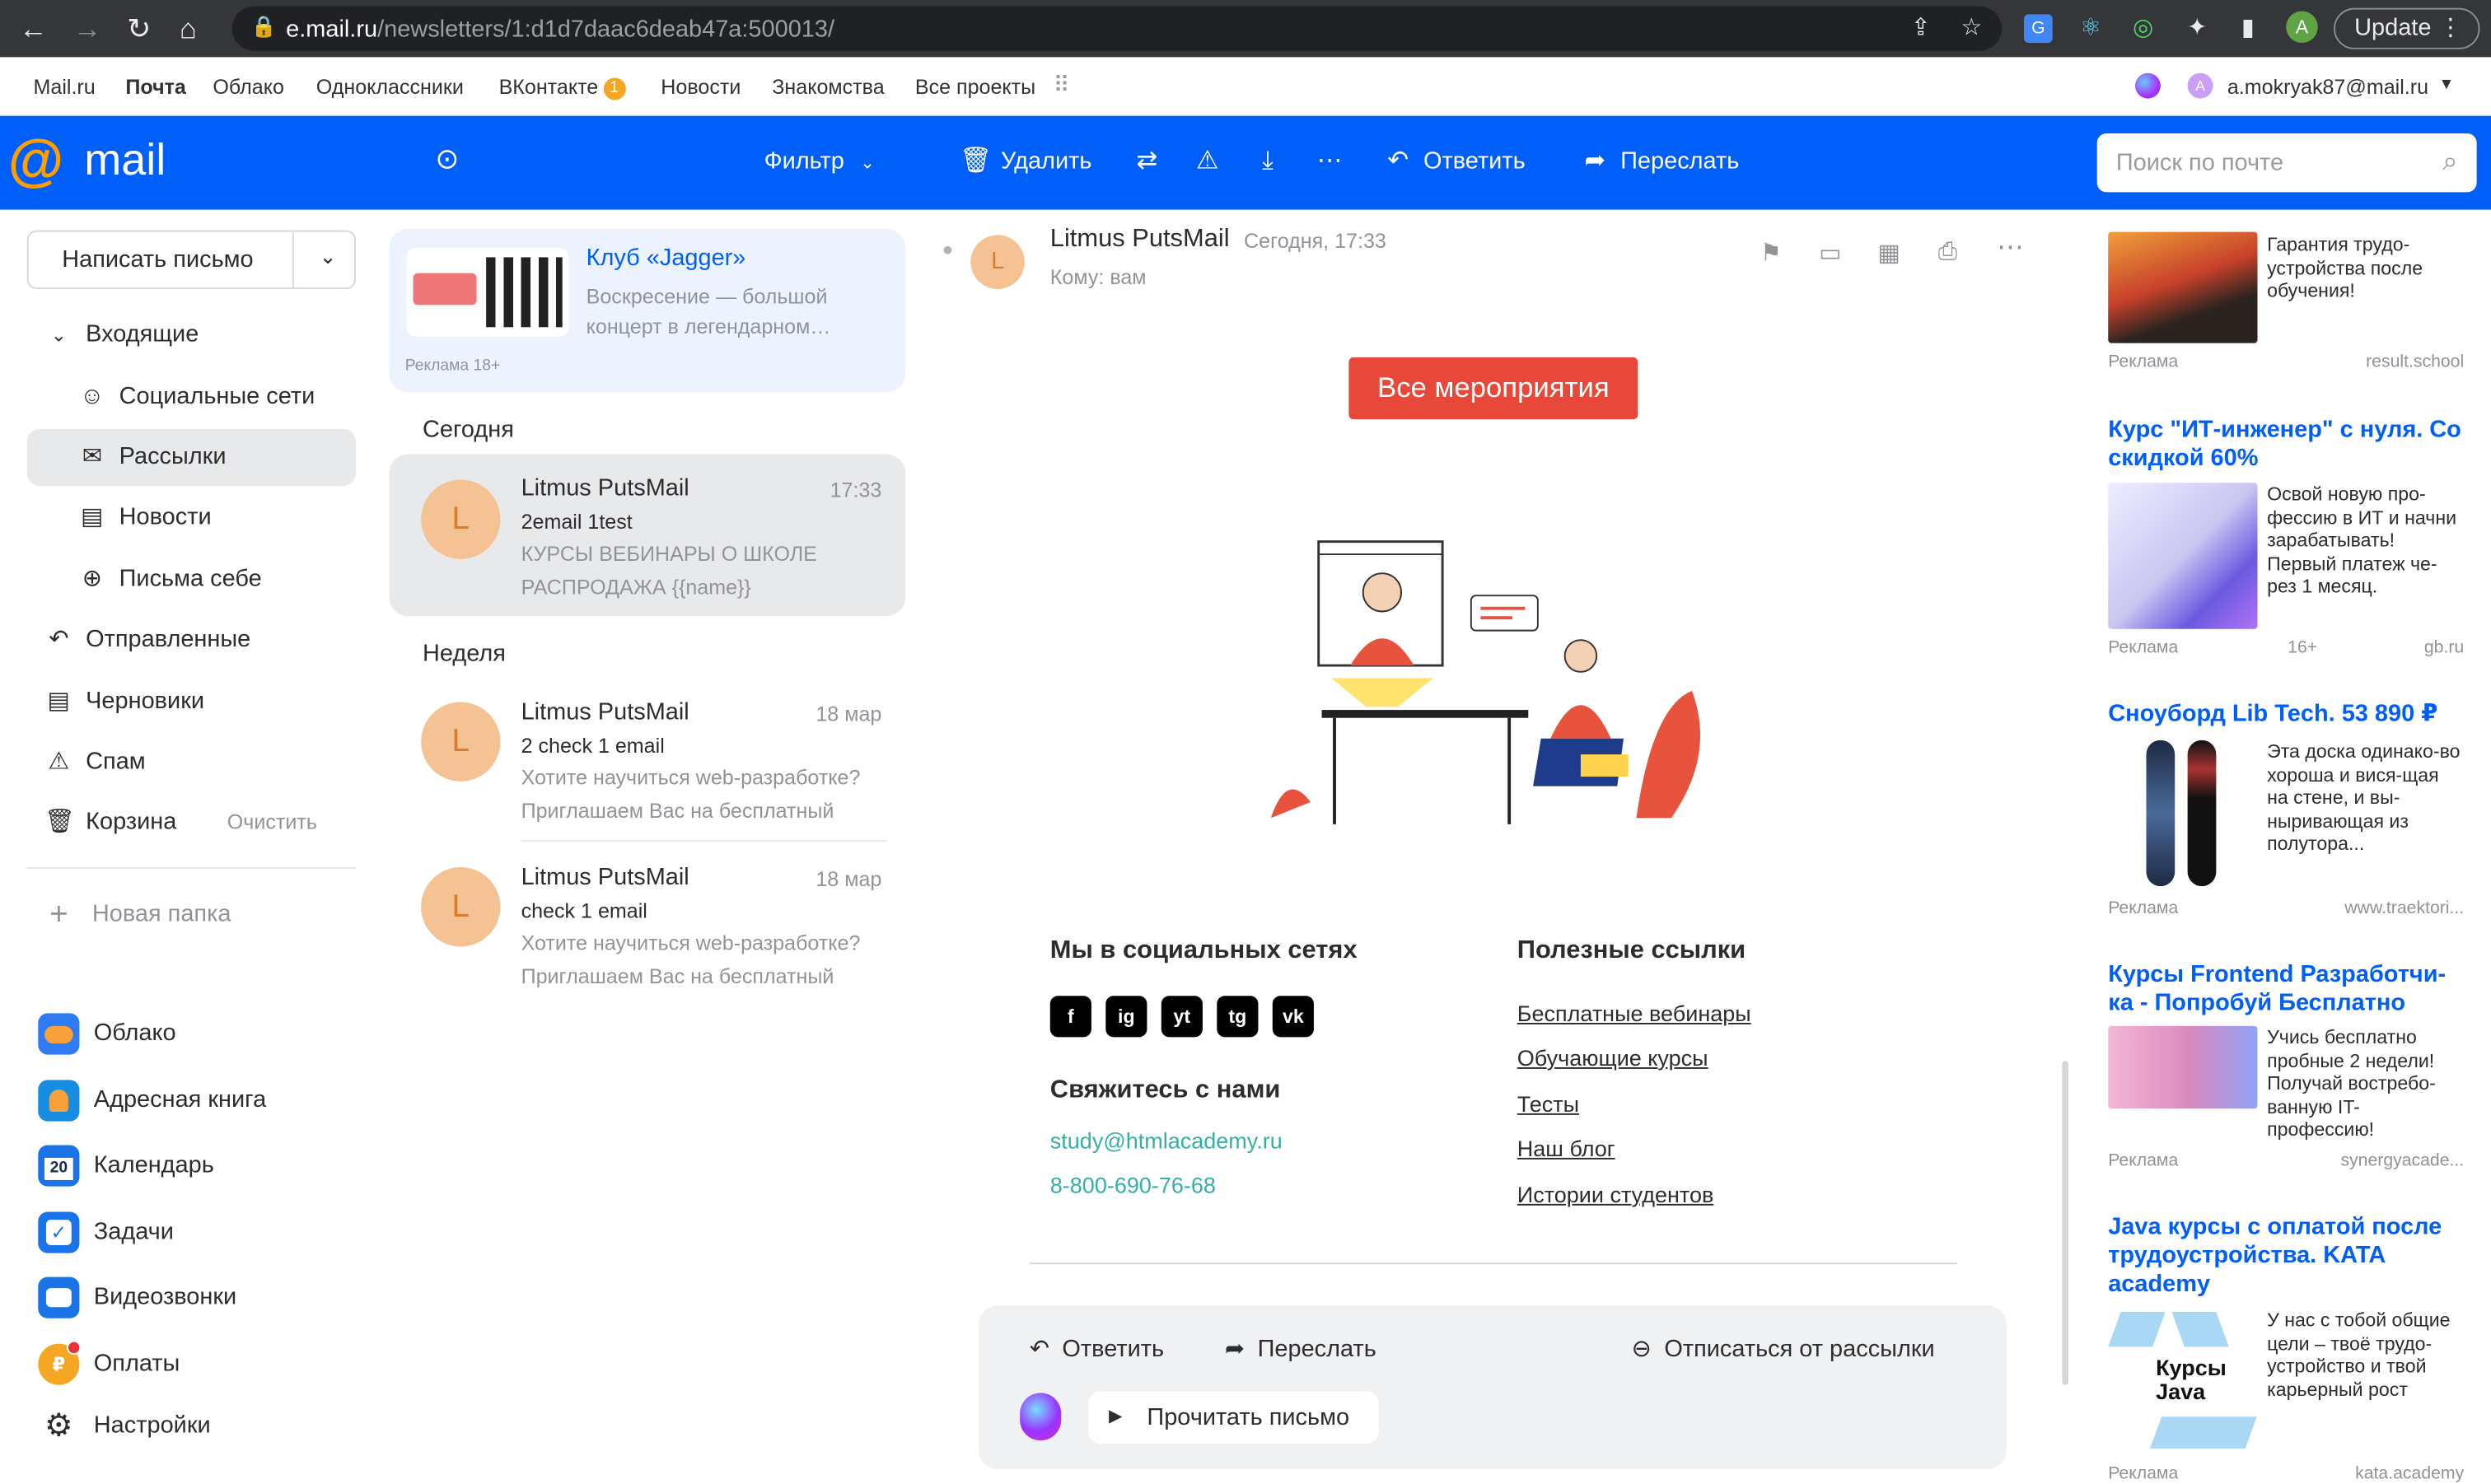  What do you see at coordinates (87, 28) in the screenshot?
I see `forward-icon: →` at bounding box center [87, 28].